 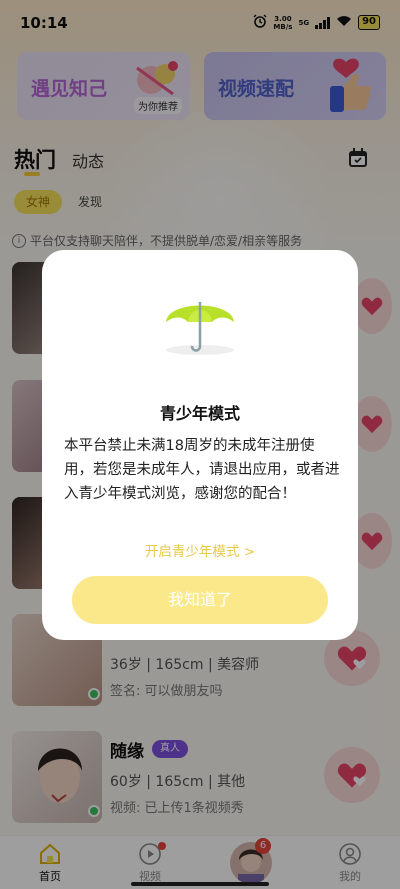 I want to click on umbrella-icon, so click(x=200, y=328).